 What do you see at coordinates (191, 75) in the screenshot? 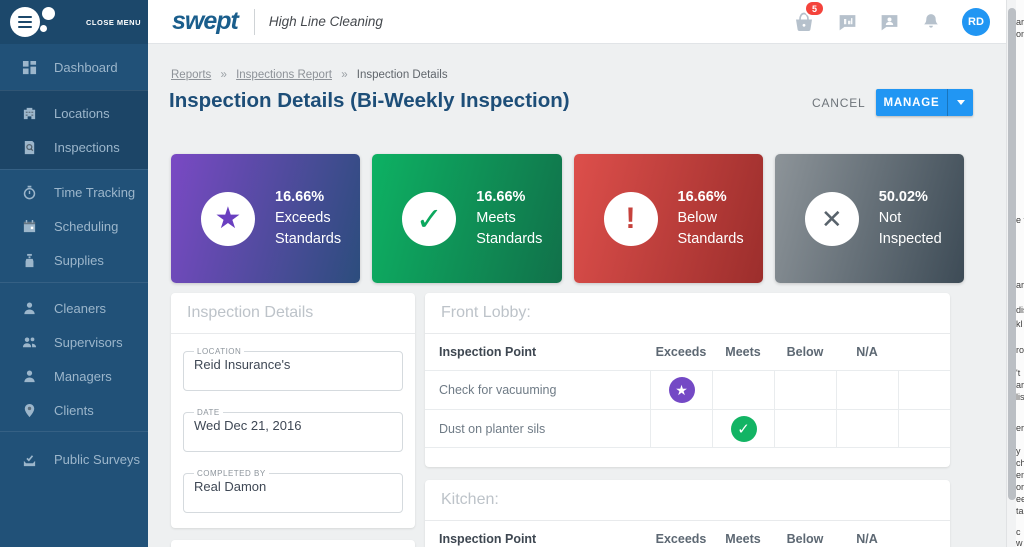
I see `breadcrumb-reports: Reports` at bounding box center [191, 75].